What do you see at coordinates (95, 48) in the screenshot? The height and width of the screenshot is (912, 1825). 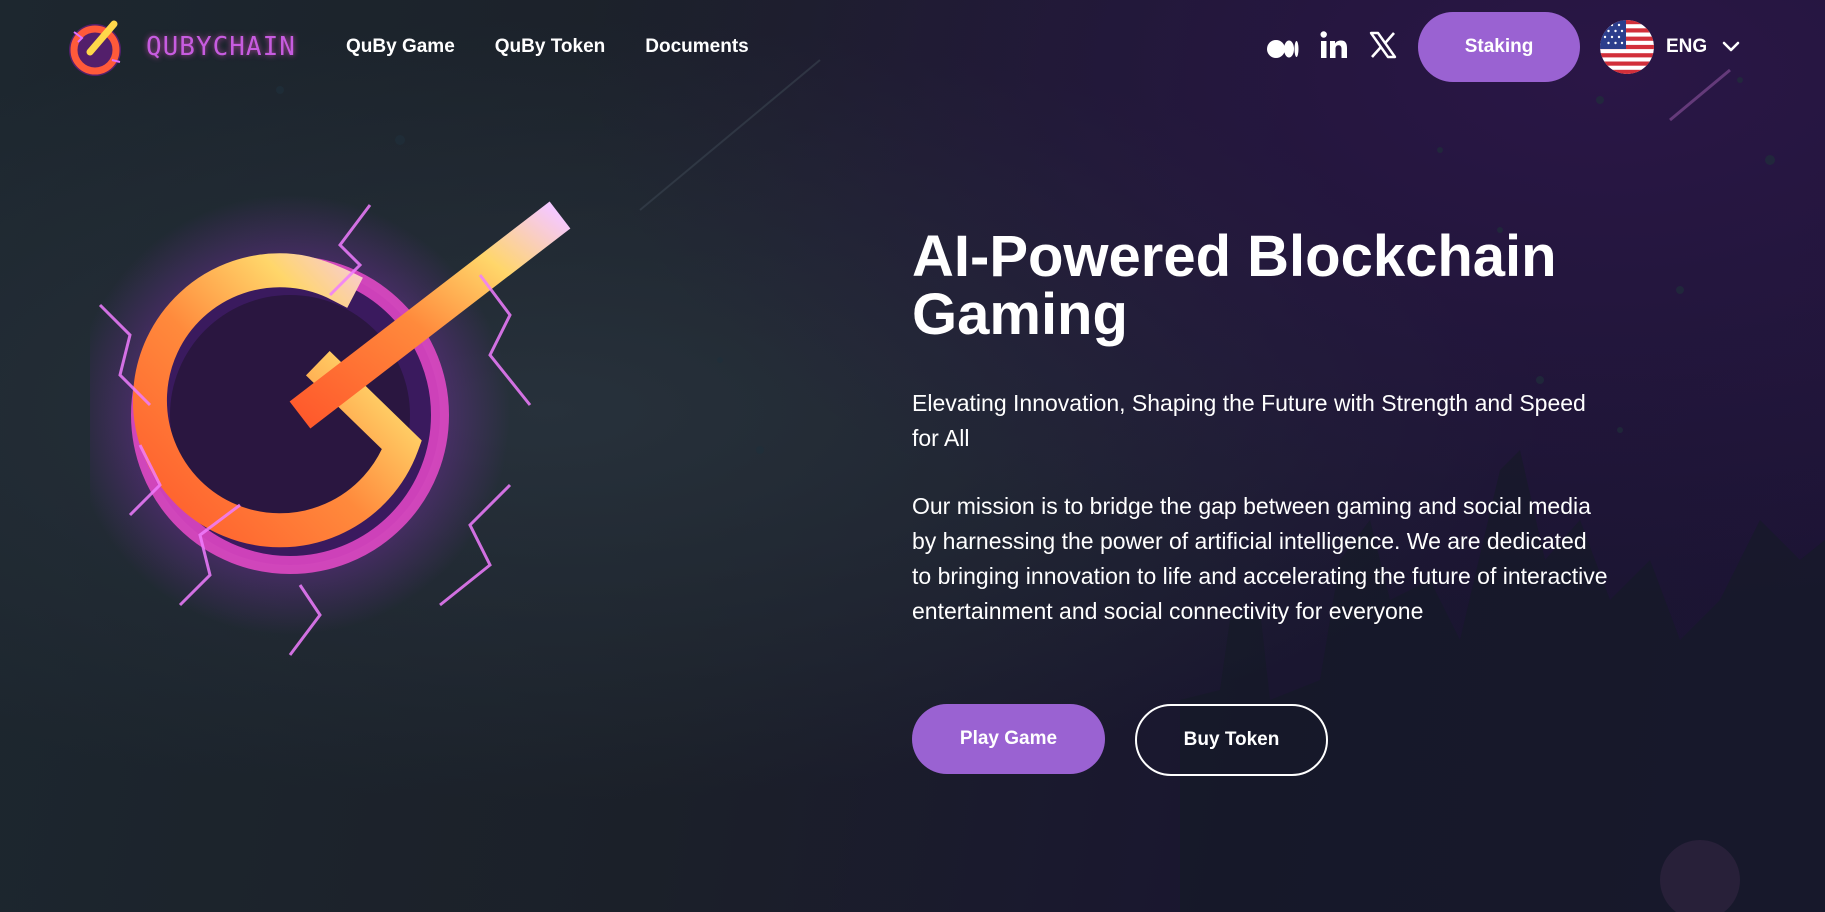 I see `qubychain-logo-icon` at bounding box center [95, 48].